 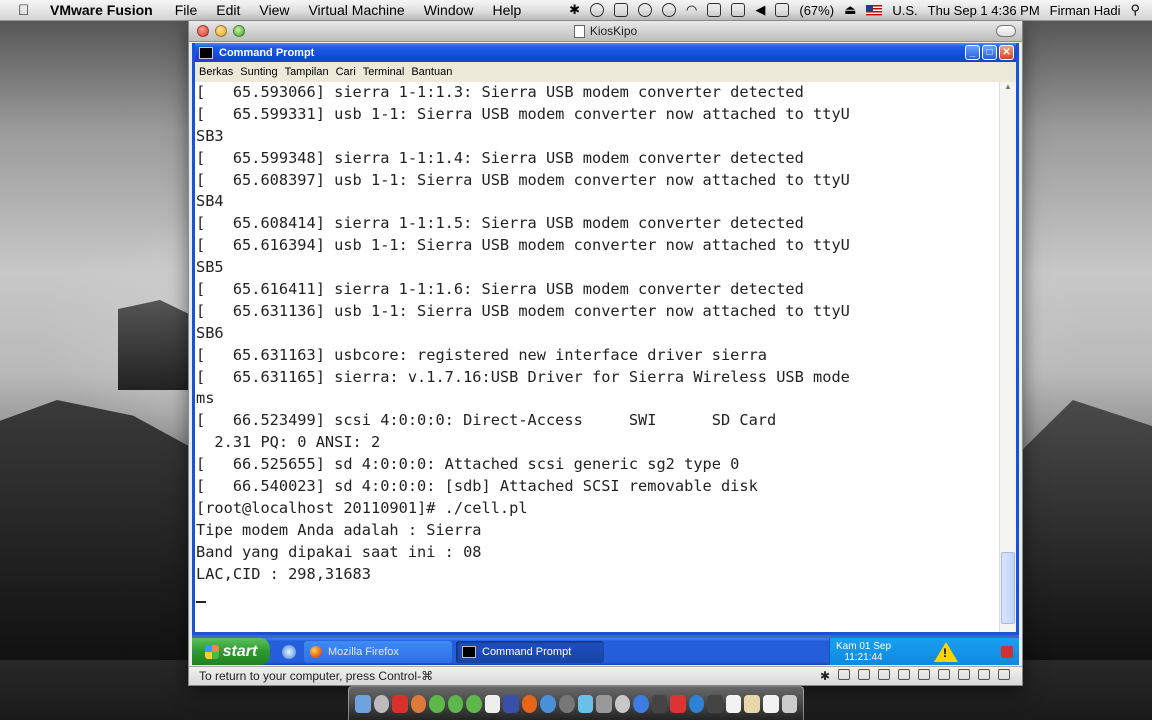 I want to click on utility-icon, so click(x=604, y=703).